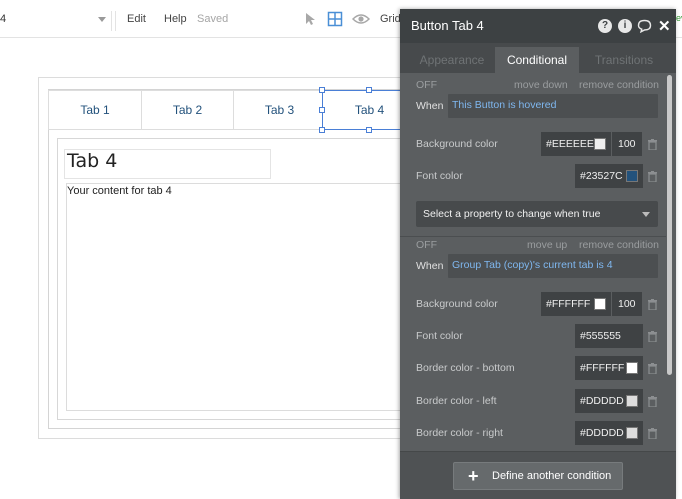 The image size is (682, 499). I want to click on property-dropdown: Select a property to change when true, so click(537, 214).